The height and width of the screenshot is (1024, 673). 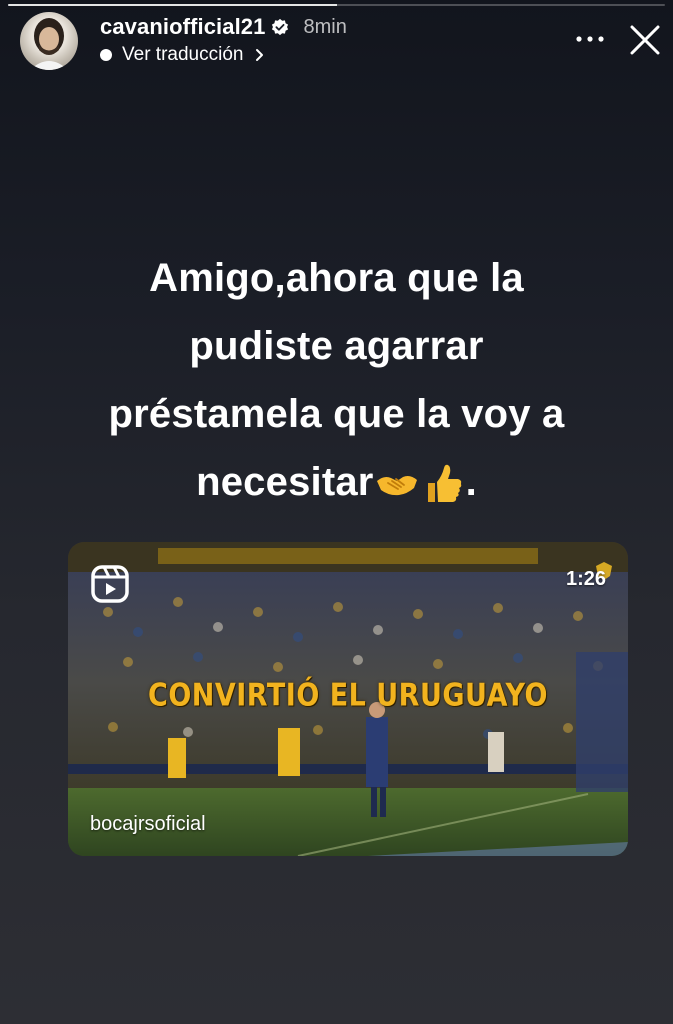 What do you see at coordinates (340, 42) in the screenshot?
I see `story-header: cavaniofficial21 8min Ver traducción` at bounding box center [340, 42].